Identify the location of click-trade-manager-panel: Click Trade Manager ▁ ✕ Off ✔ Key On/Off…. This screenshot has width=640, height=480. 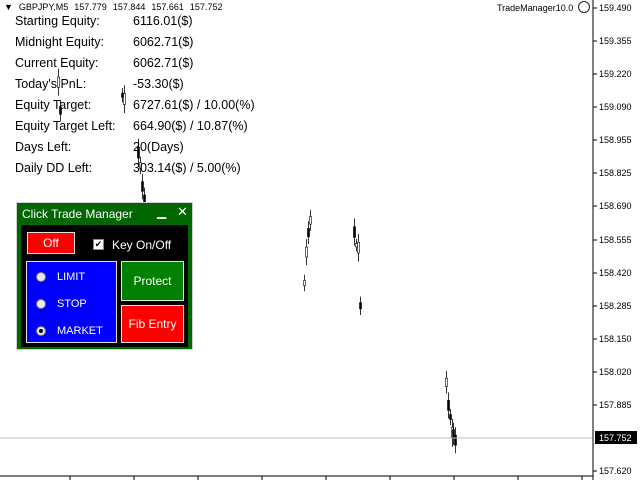
(104, 276).